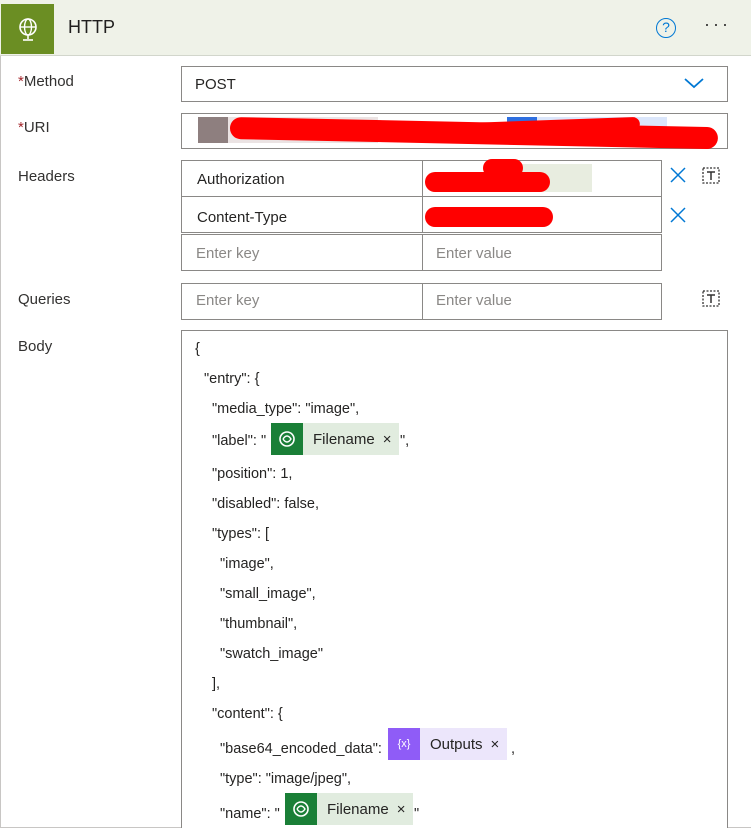 The image size is (751, 828). What do you see at coordinates (694, 85) in the screenshot?
I see `chevron-down-icon` at bounding box center [694, 85].